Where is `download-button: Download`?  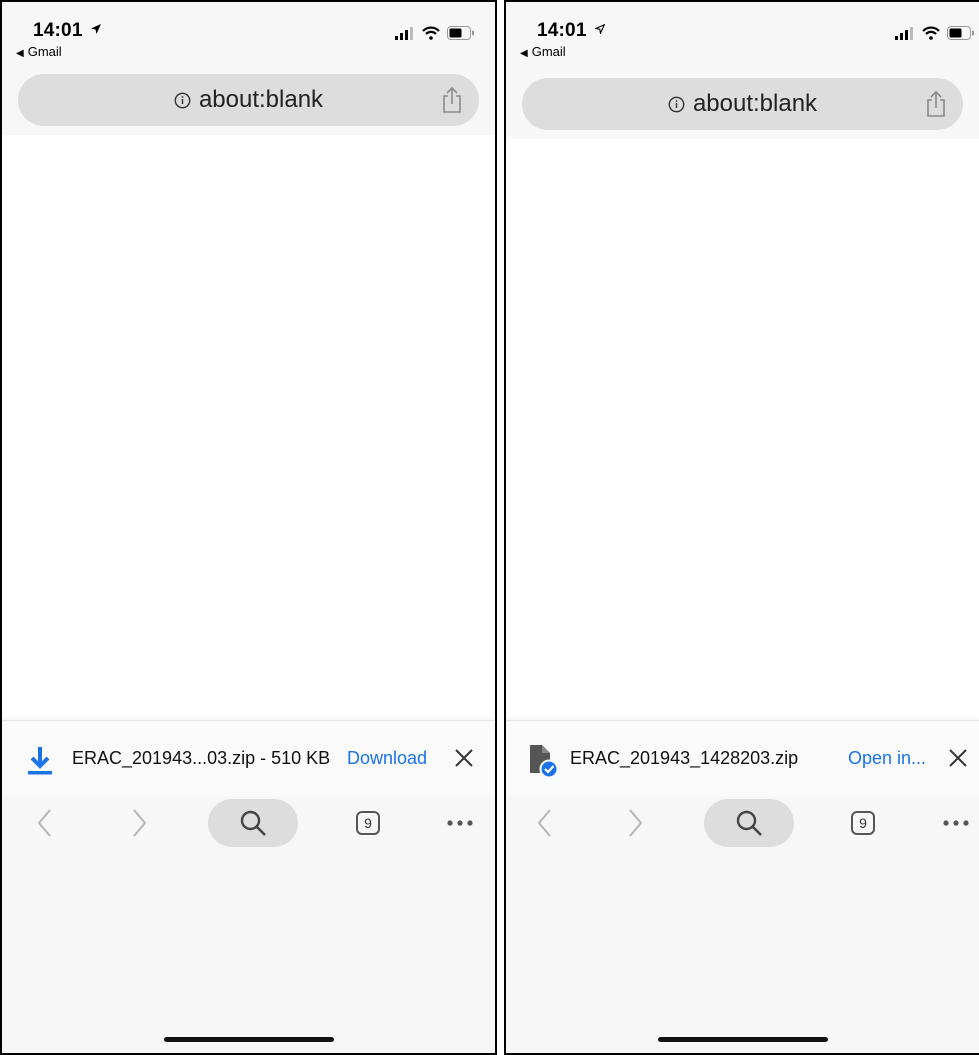 download-button: Download is located at coordinates (387, 758).